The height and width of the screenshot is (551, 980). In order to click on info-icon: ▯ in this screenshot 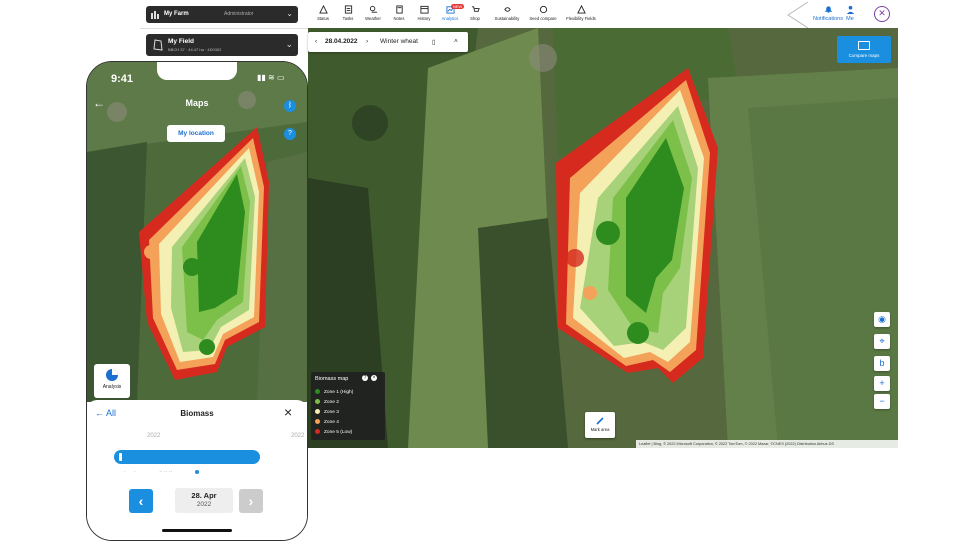, I will do `click(434, 42)`.